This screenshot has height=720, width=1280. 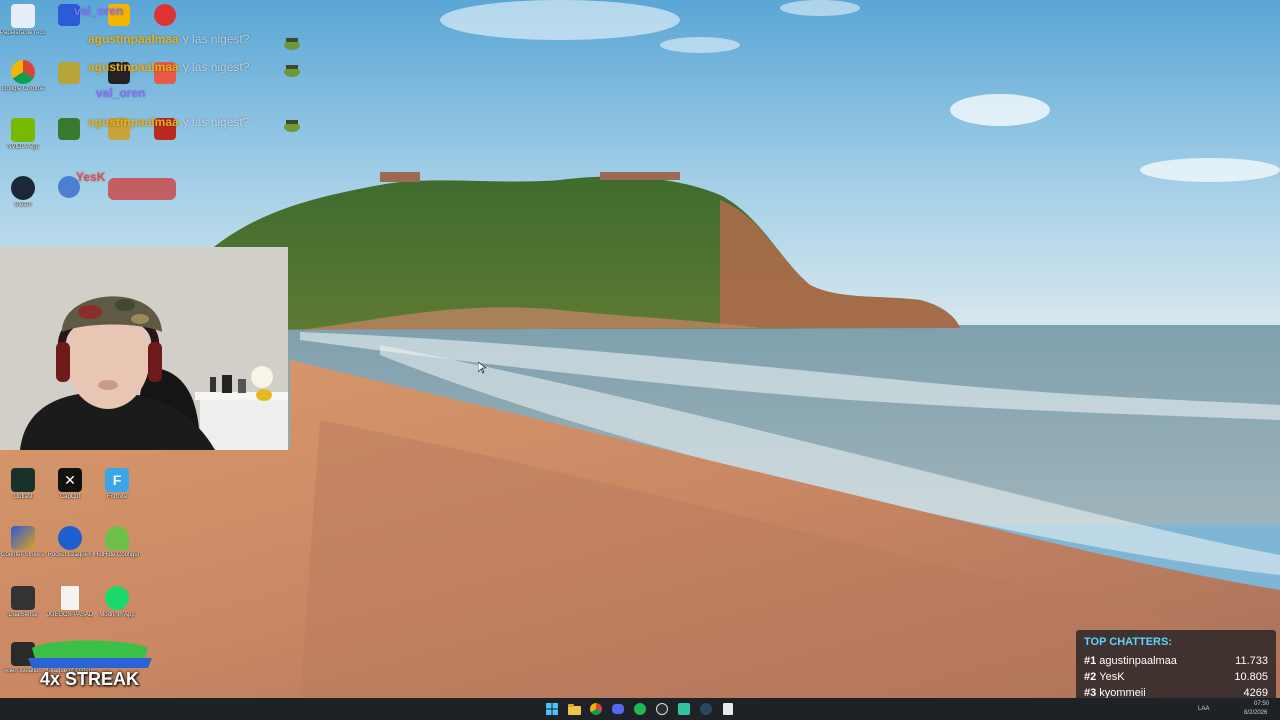 I want to click on tray-clock: 07:50, so click(x=1261, y=704).